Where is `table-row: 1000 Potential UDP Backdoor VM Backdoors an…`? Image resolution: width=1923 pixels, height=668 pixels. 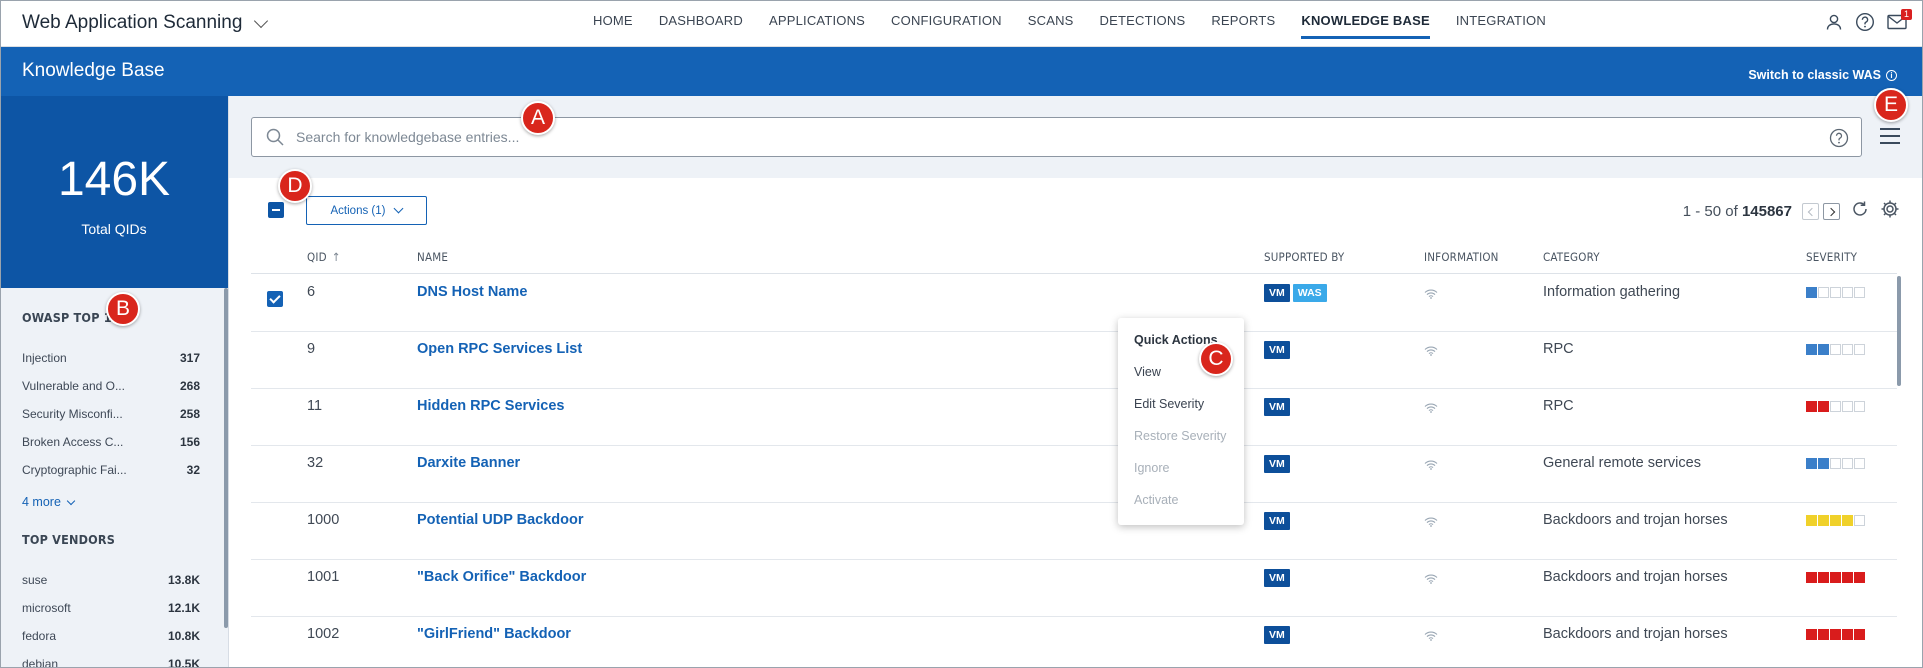
table-row: 1000 Potential UDP Backdoor VM Backdoors an… is located at coordinates (1074, 531).